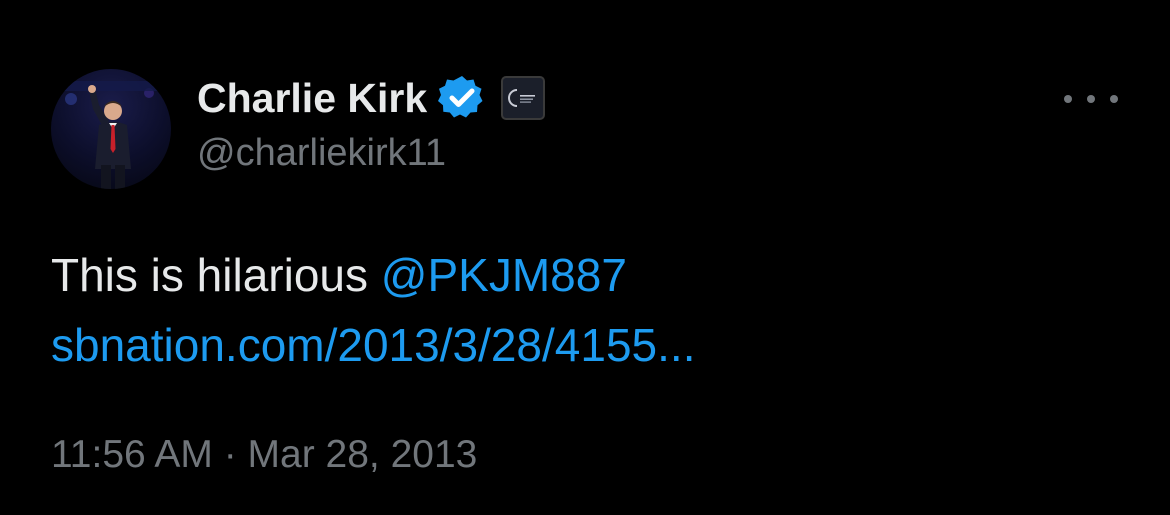 The width and height of the screenshot is (1170, 515). I want to click on tweet-body-text: This is hilarious, so click(216, 275).